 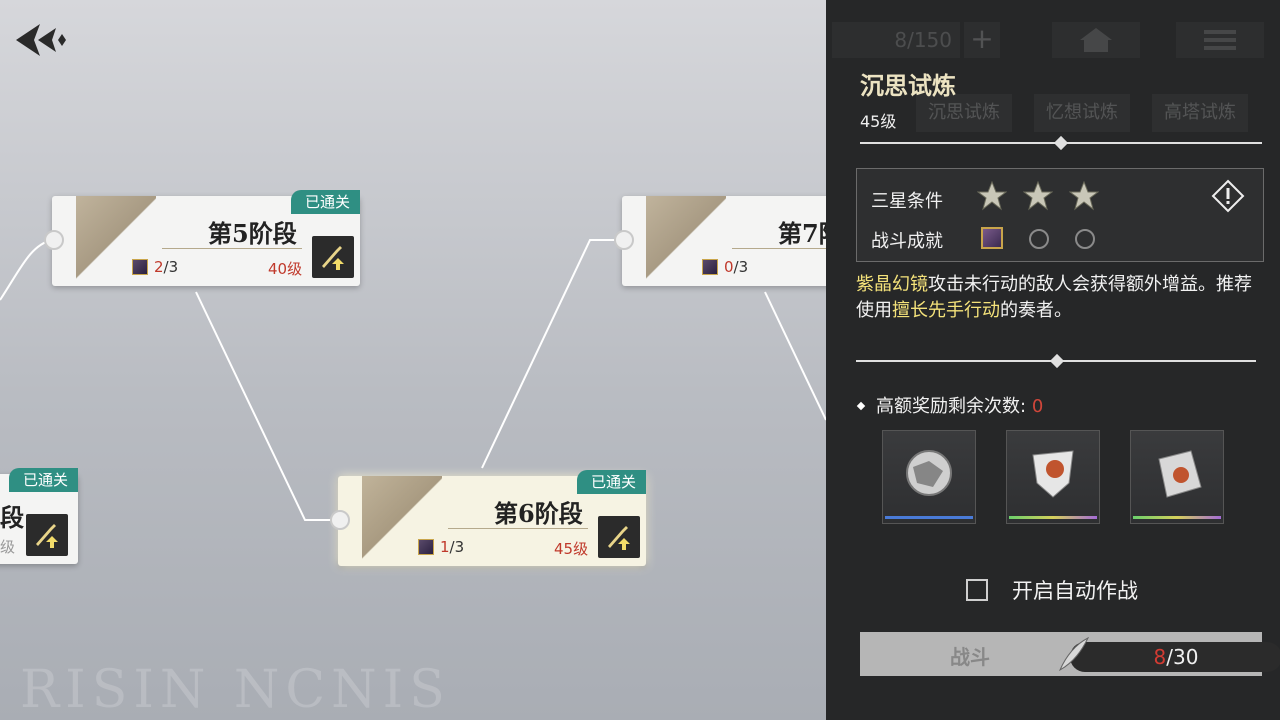 What do you see at coordinates (538, 513) in the screenshot?
I see `stage-title: 第6阶段` at bounding box center [538, 513].